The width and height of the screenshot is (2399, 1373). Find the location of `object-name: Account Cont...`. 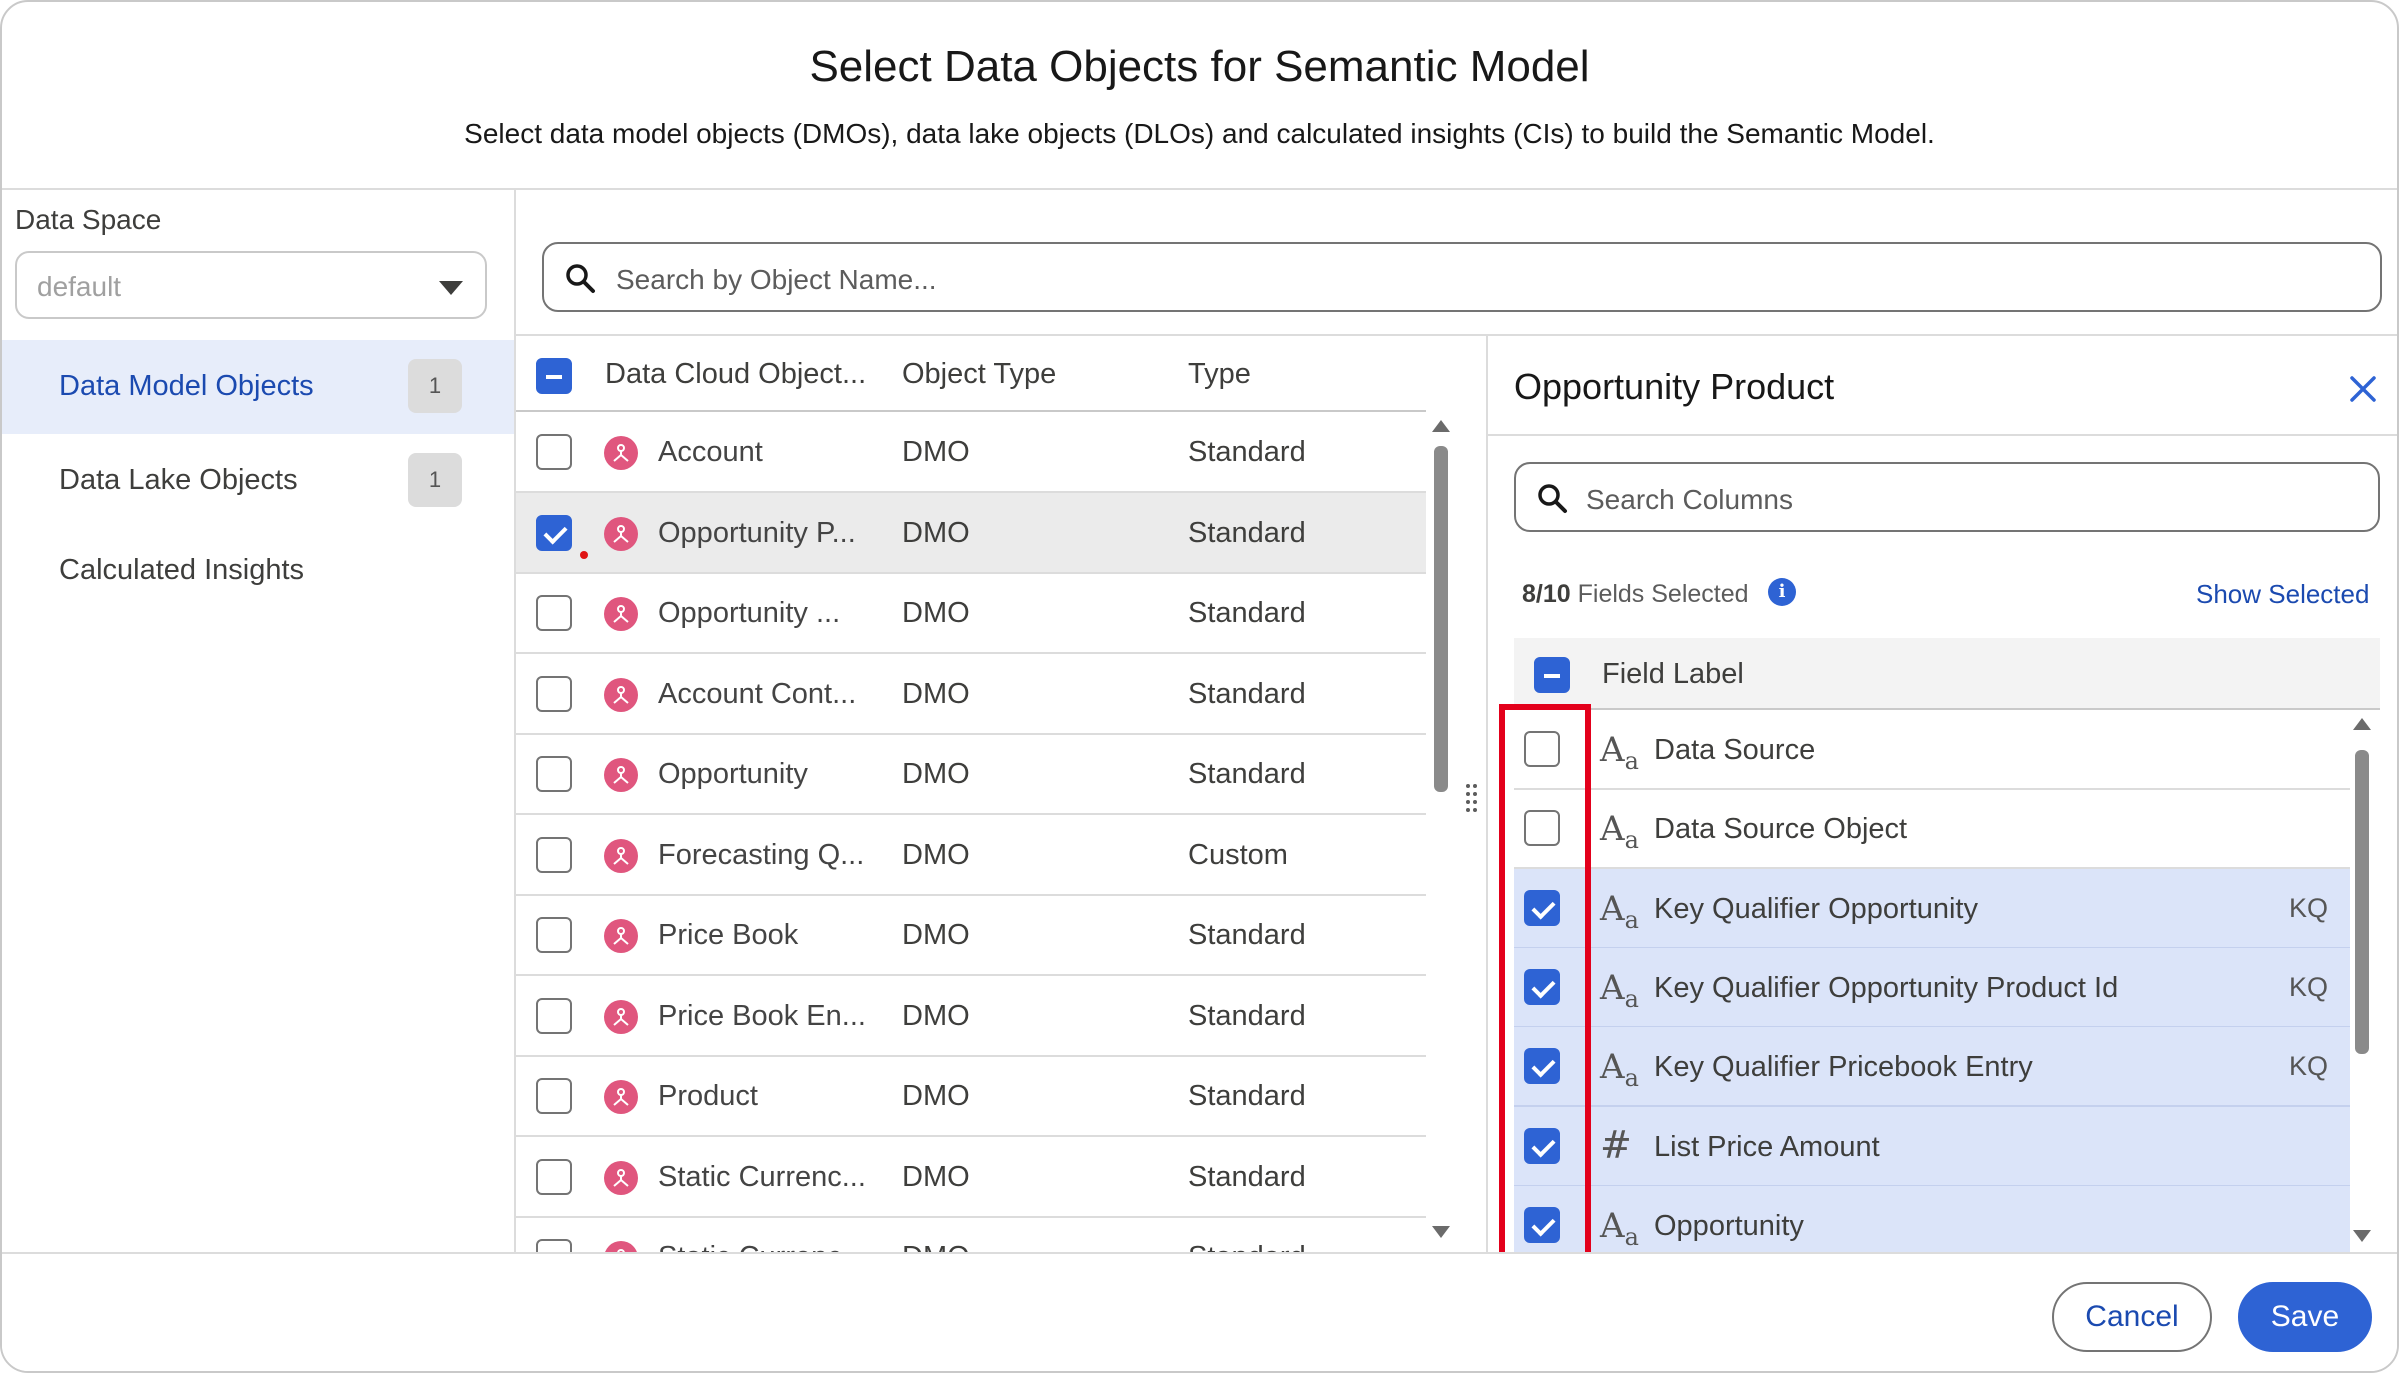

object-name: Account Cont... is located at coordinates (757, 694).